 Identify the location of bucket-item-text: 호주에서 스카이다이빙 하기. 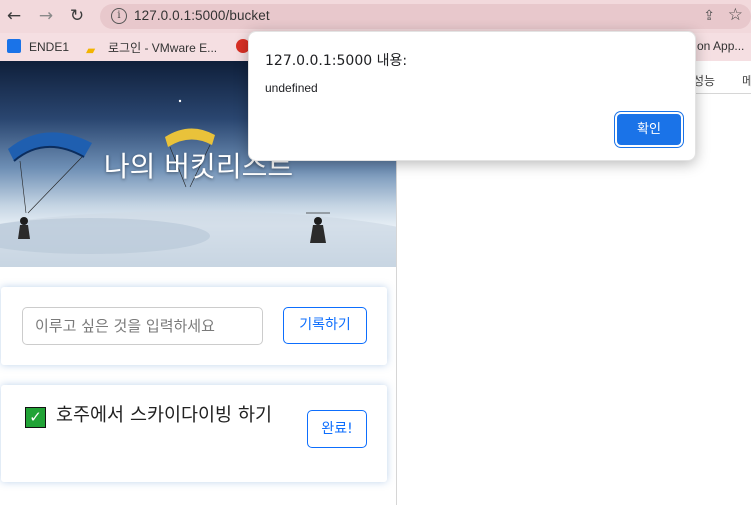
(164, 415).